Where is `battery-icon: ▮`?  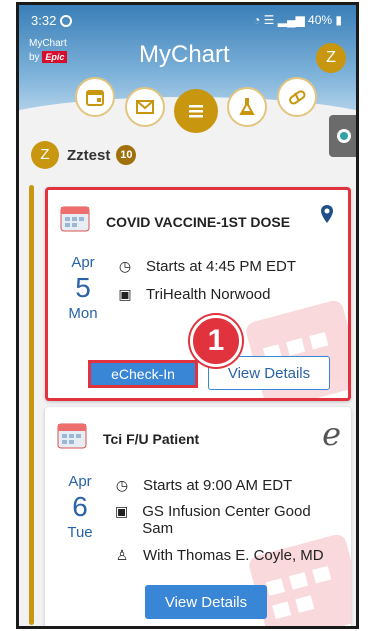
battery-icon: ▮ is located at coordinates (337, 20).